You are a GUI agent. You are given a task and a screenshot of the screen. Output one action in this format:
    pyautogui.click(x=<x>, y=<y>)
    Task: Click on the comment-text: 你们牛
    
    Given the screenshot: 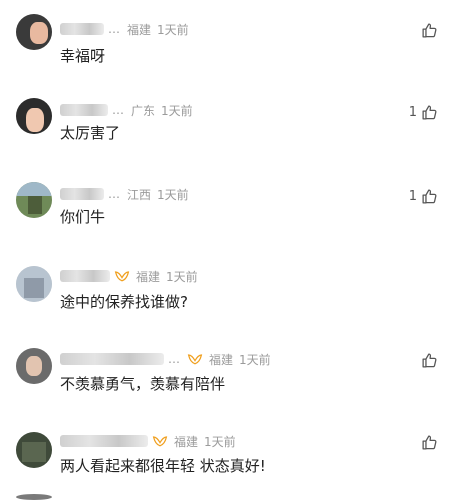 What is the action you would take?
    pyautogui.click(x=83, y=217)
    